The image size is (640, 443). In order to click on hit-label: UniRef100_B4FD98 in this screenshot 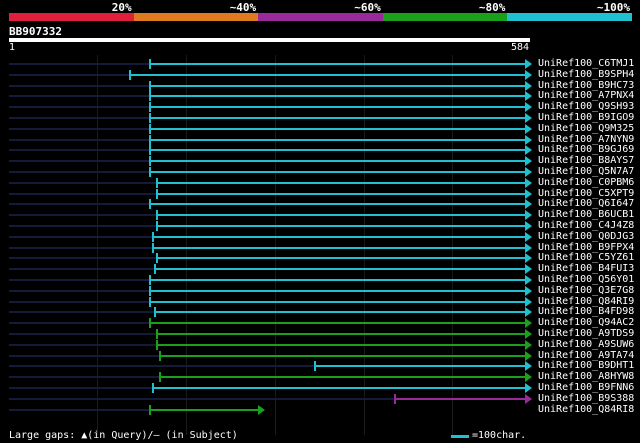, I will do `click(586, 311)`.